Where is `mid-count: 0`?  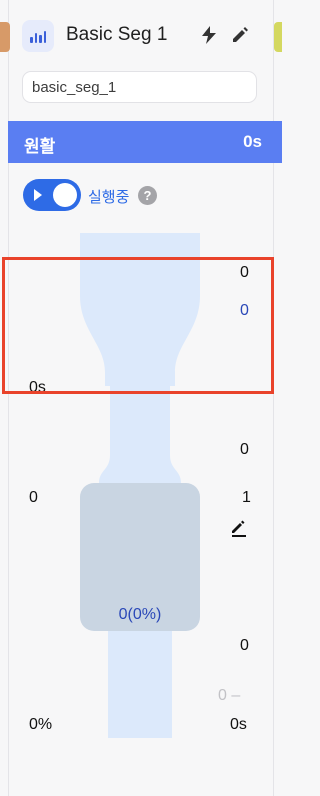 mid-count: 0 is located at coordinates (244, 449).